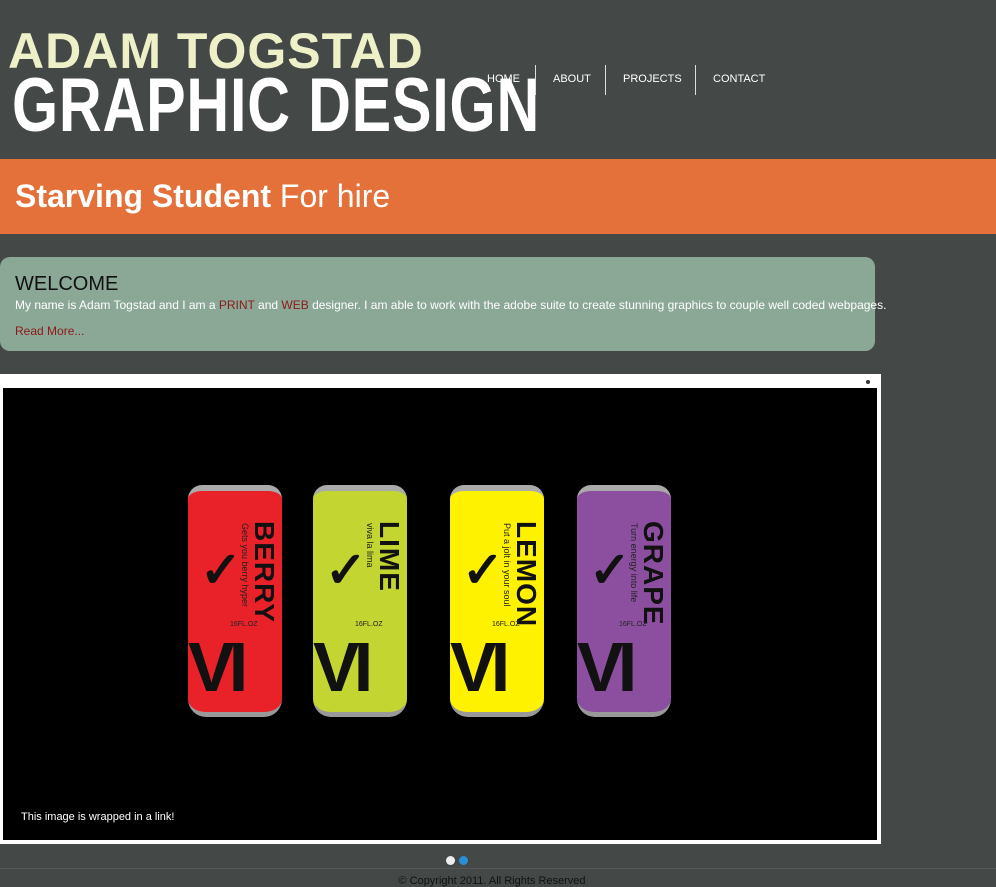  I want to click on text: My name is Adam Togstad and I am a, so click(117, 305).